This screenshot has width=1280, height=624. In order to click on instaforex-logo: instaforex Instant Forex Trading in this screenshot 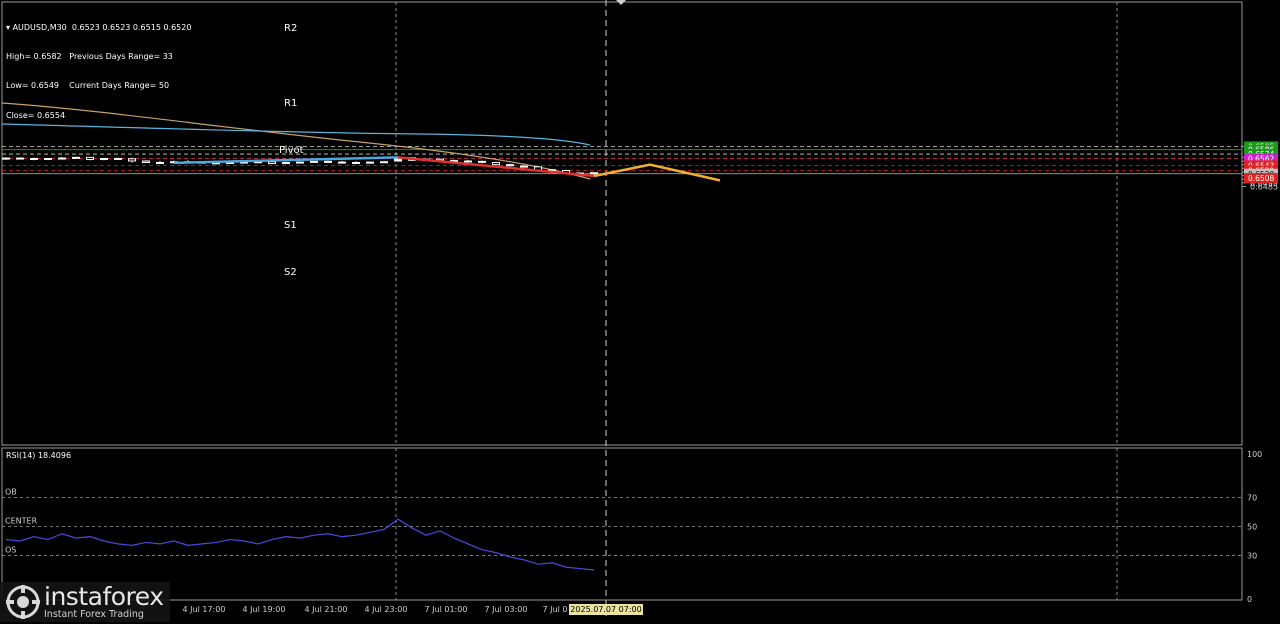, I will do `click(85, 602)`.